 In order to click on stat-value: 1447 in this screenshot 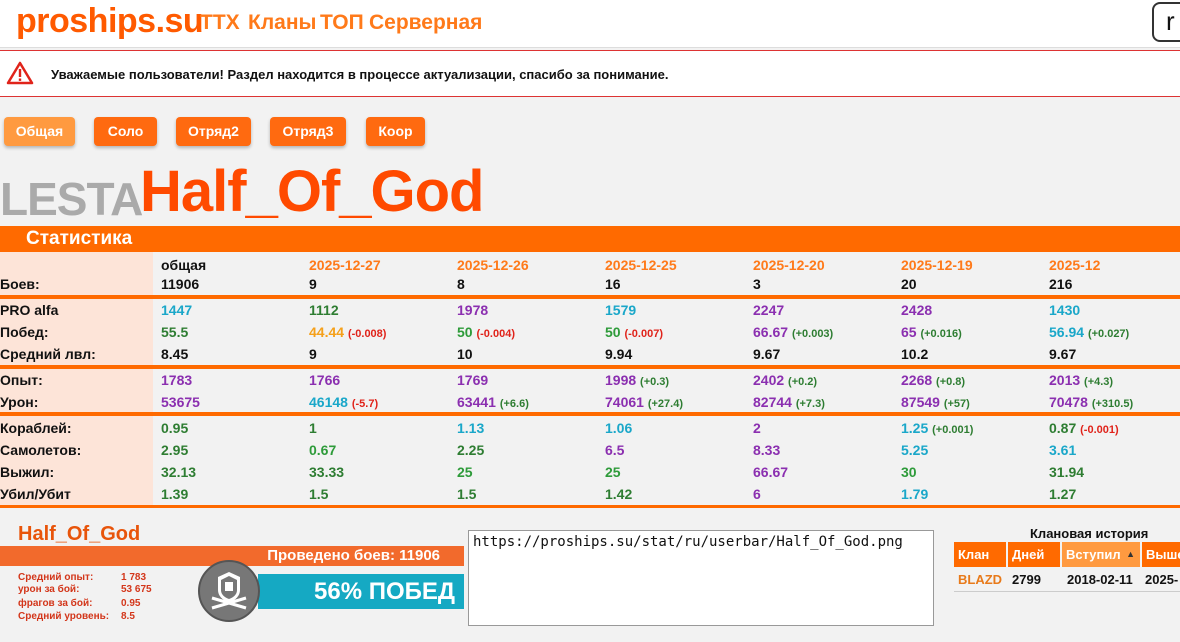, I will do `click(177, 310)`.